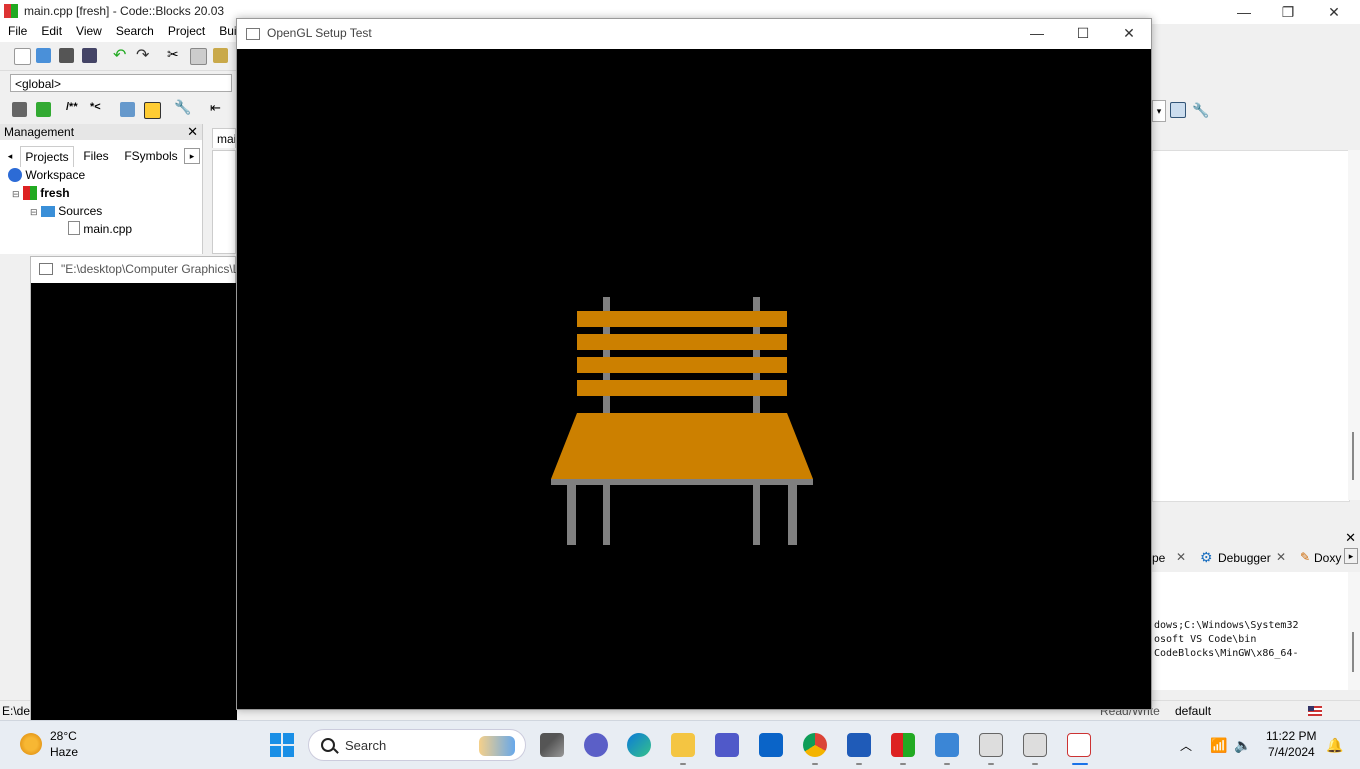  I want to click on teams-icon, so click(727, 745).